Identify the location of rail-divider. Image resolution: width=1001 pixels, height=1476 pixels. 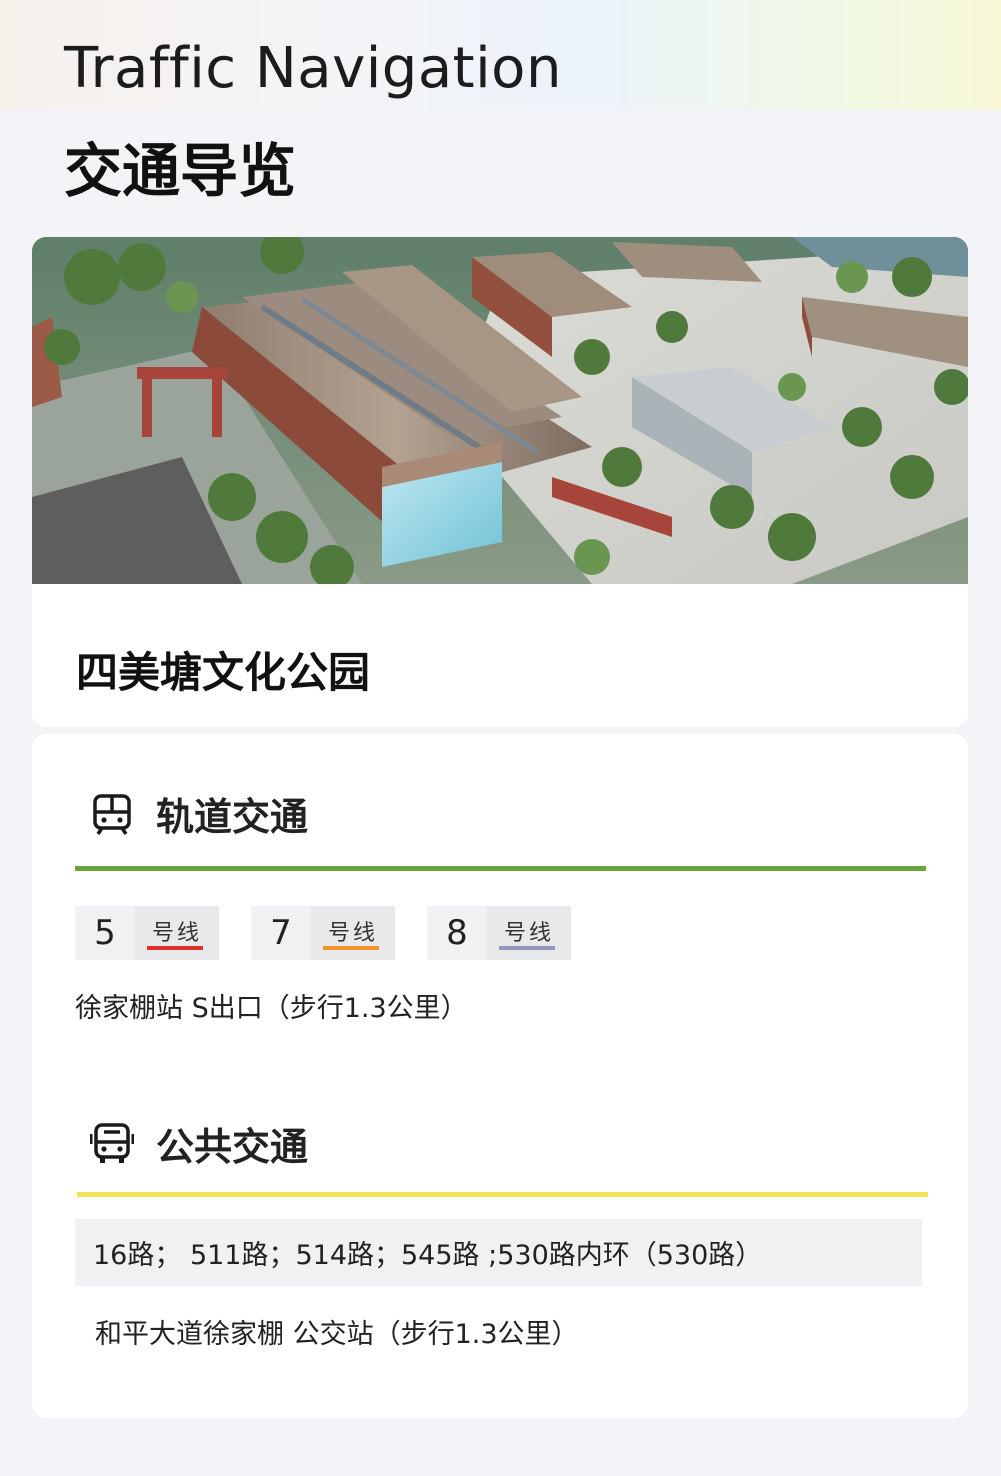
(500, 868).